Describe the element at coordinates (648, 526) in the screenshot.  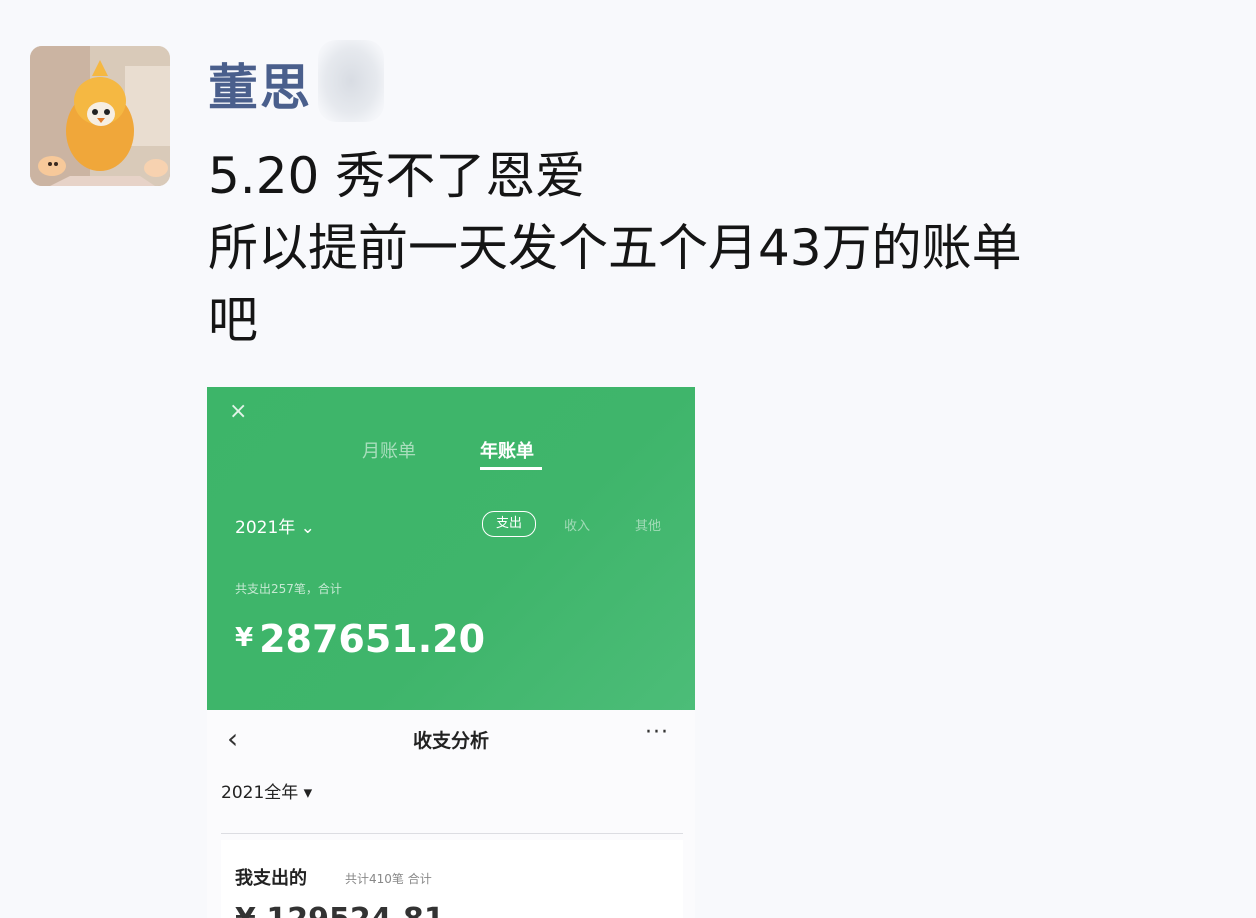
I see `filter-other: 其他` at that location.